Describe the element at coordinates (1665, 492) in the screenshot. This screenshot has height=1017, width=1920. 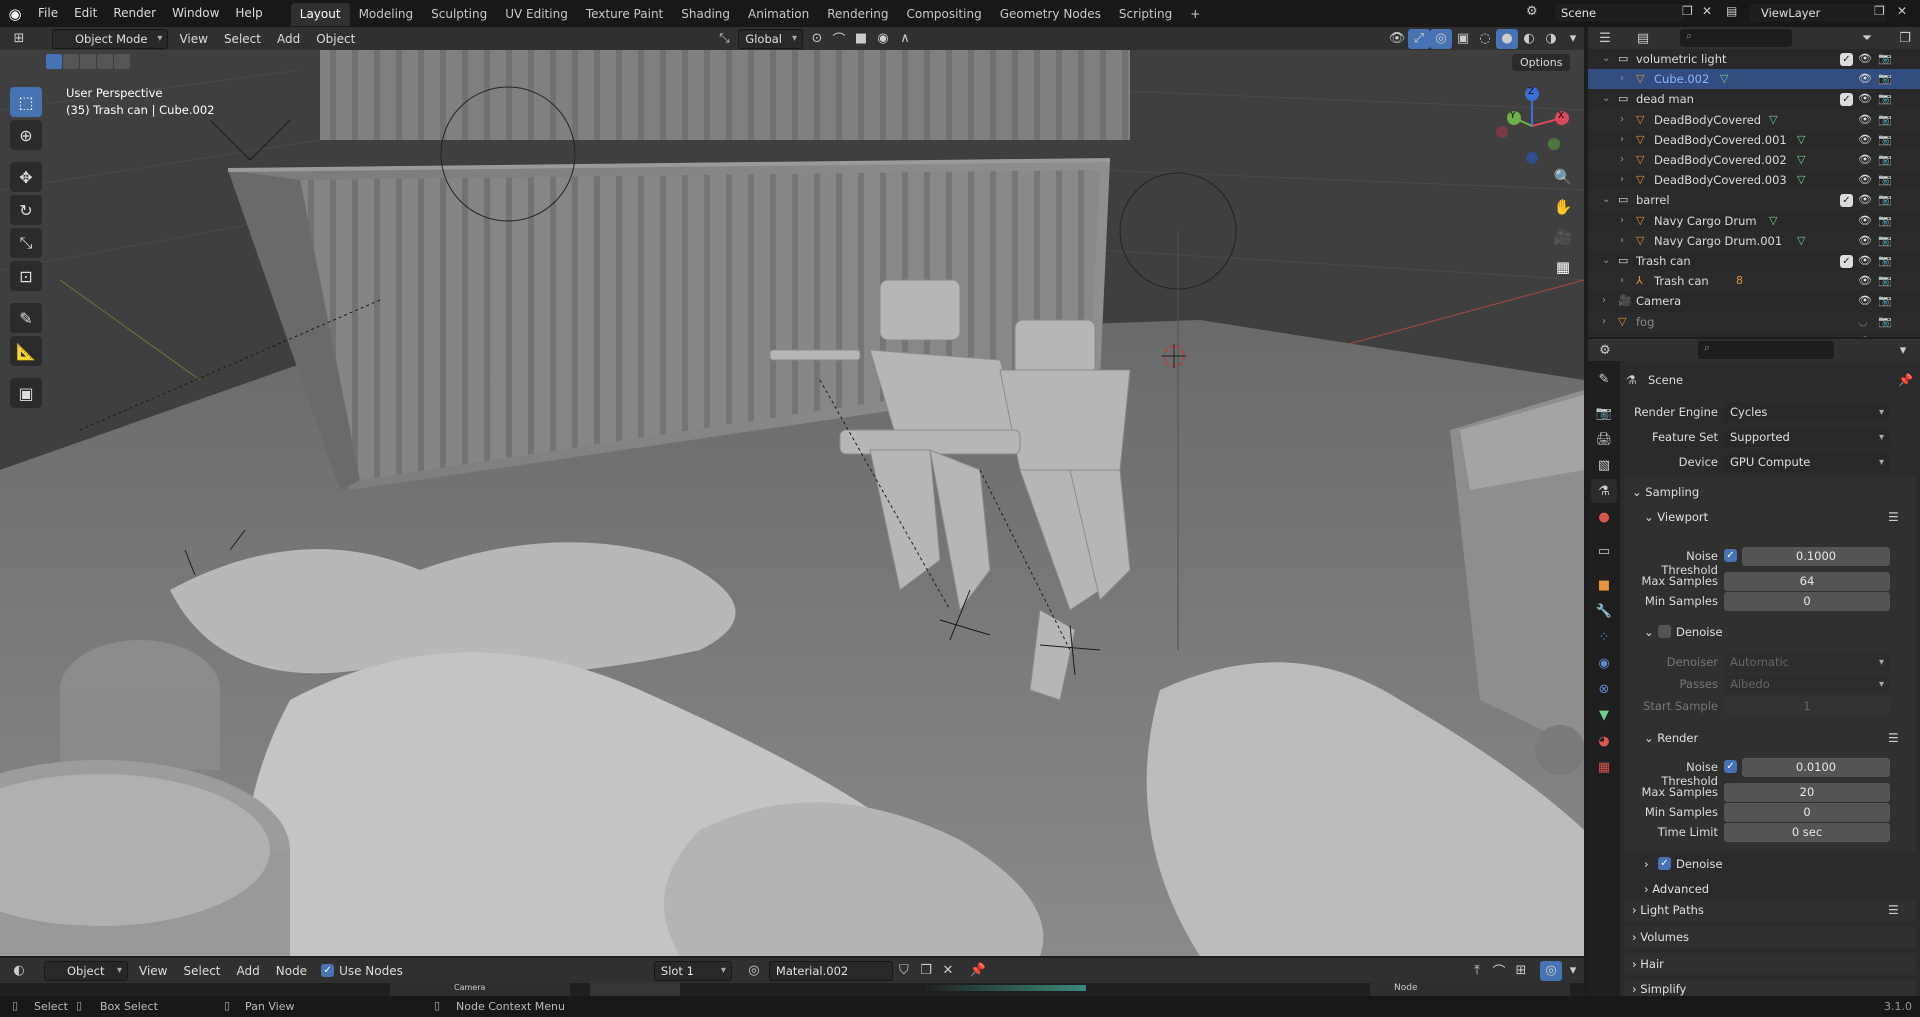
I see `sampling-panel-header: ⌄ Sampling` at that location.